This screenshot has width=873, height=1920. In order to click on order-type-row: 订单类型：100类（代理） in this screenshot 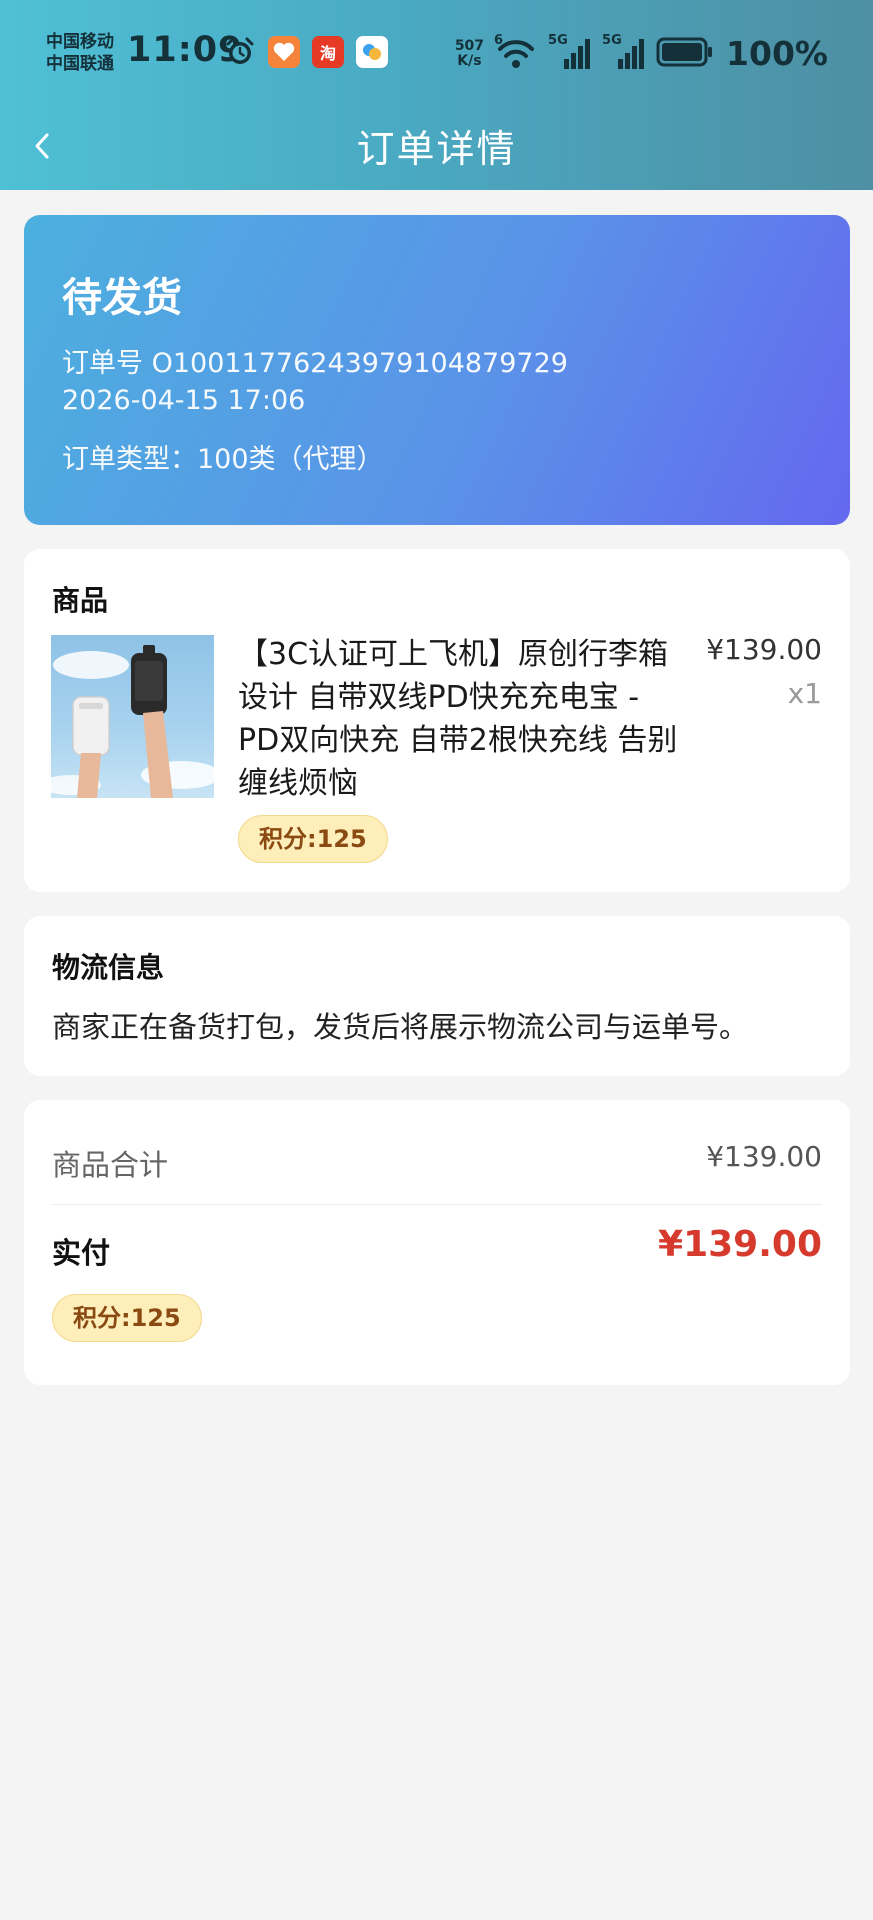, I will do `click(223, 456)`.